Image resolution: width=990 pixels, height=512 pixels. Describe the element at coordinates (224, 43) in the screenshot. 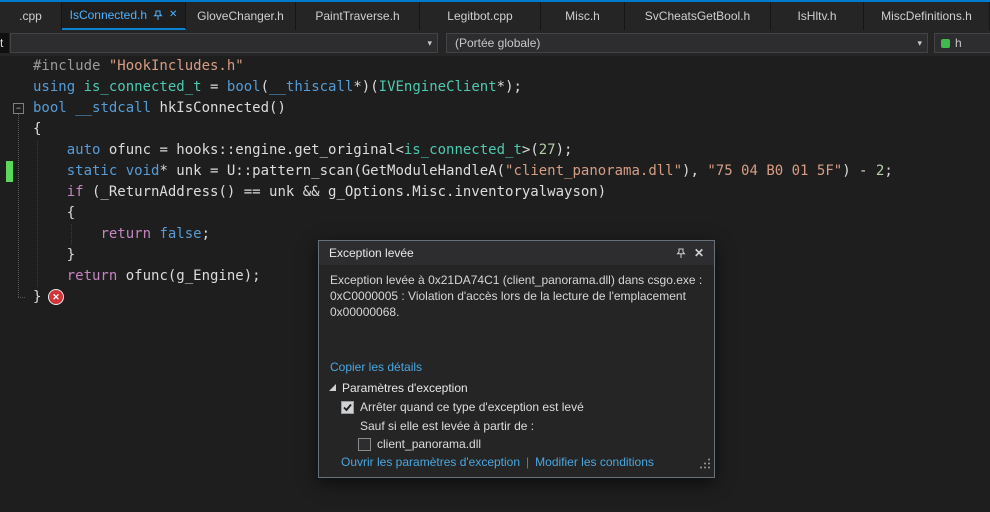

I see `project-dropdown: ▾` at that location.